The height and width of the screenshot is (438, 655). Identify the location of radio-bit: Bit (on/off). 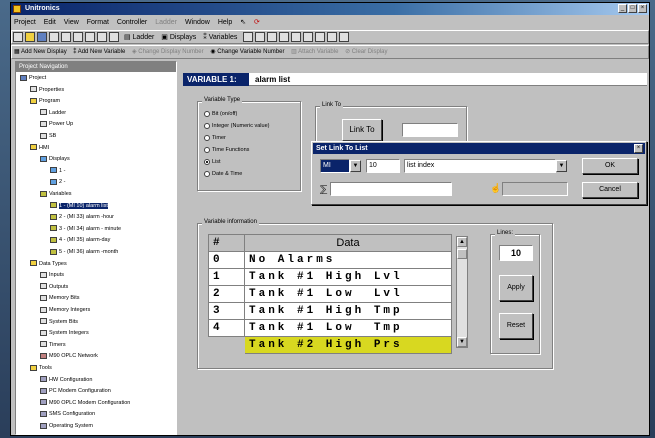
(220, 114).